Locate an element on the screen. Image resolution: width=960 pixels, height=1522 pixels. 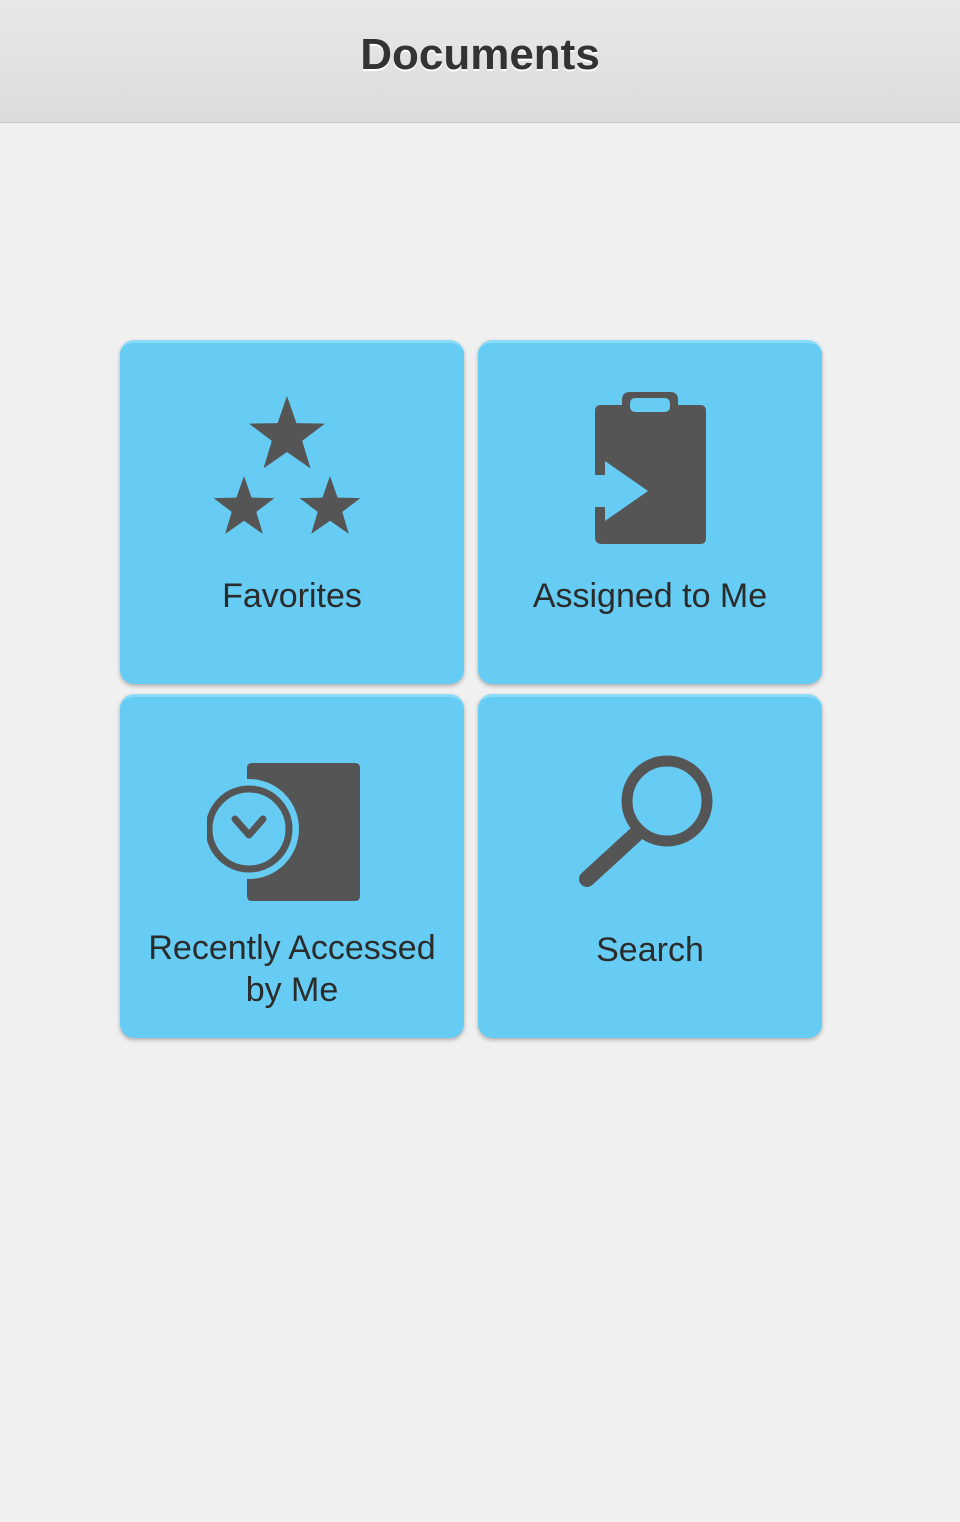
recently-accessed-tile-button: Recently Accessed by Me is located at coordinates (292, 866).